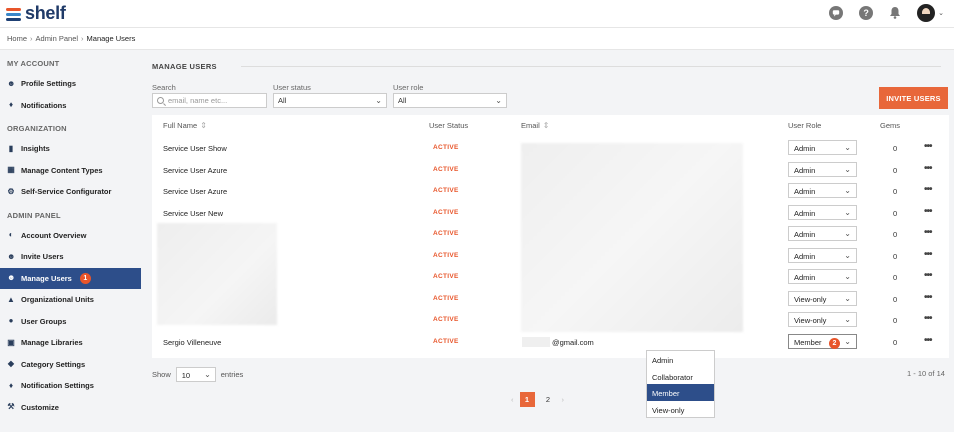  I want to click on sidebar-item-invite-users: ☻ Invite Users, so click(70, 257).